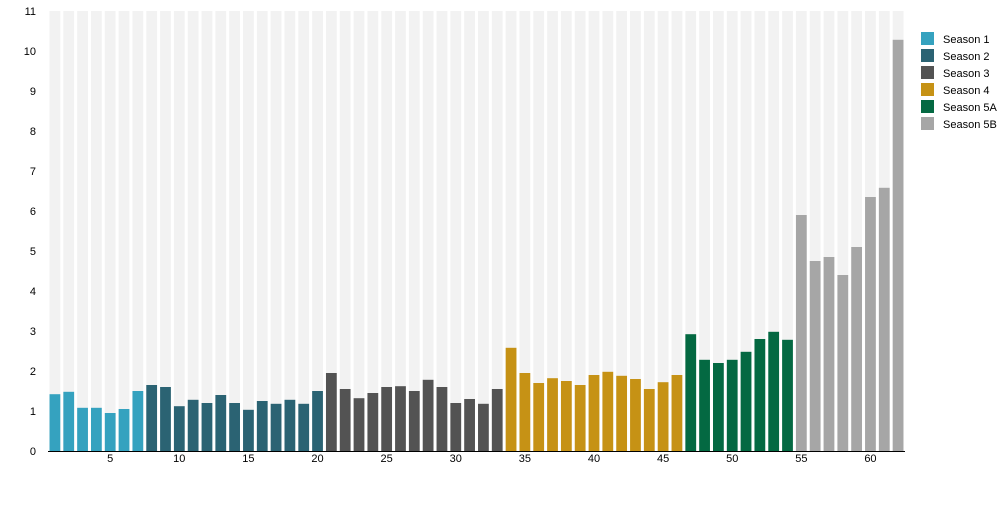  What do you see at coordinates (110, 459) in the screenshot?
I see `x-tick-label: 5` at bounding box center [110, 459].